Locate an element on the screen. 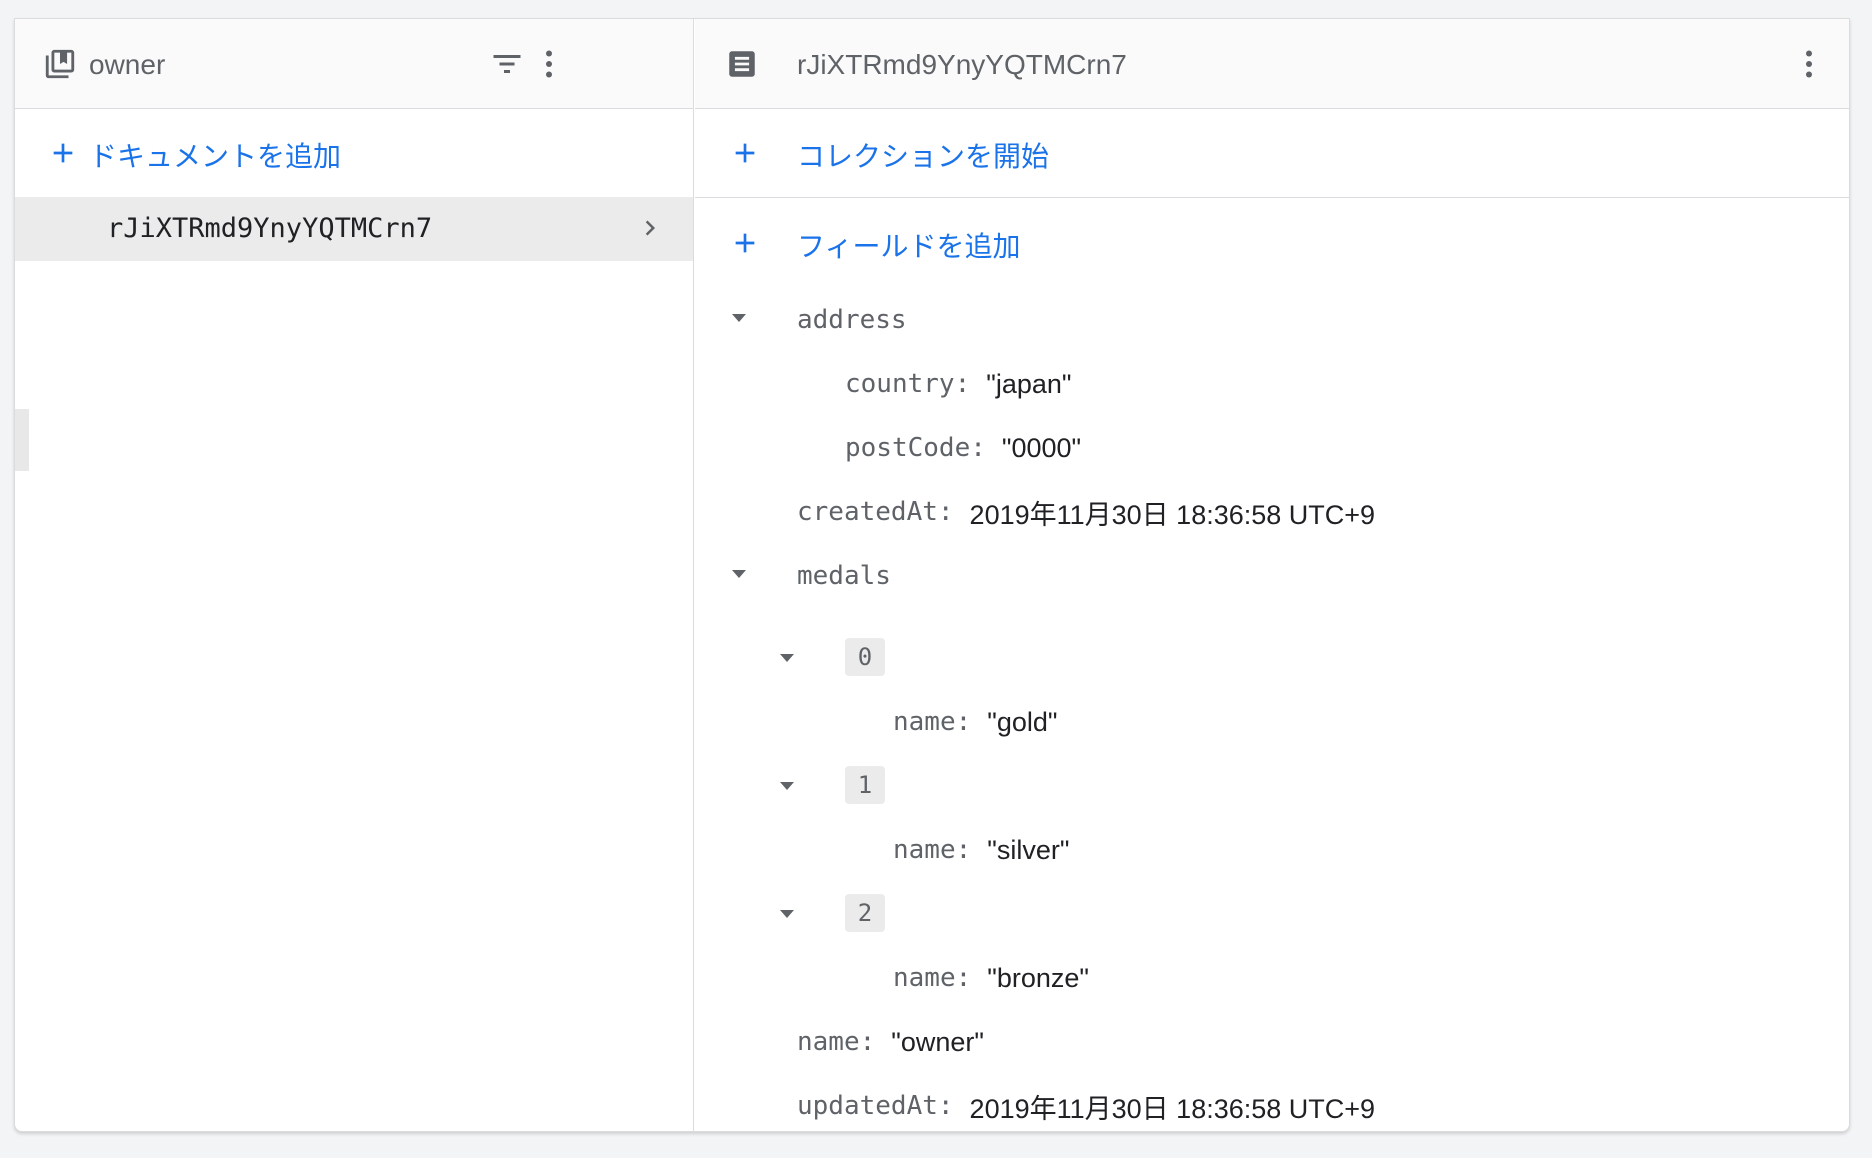 The height and width of the screenshot is (1158, 1872). document-header: rJiXTRmd9YnyYQTMCrn7 is located at coordinates (1272, 64).